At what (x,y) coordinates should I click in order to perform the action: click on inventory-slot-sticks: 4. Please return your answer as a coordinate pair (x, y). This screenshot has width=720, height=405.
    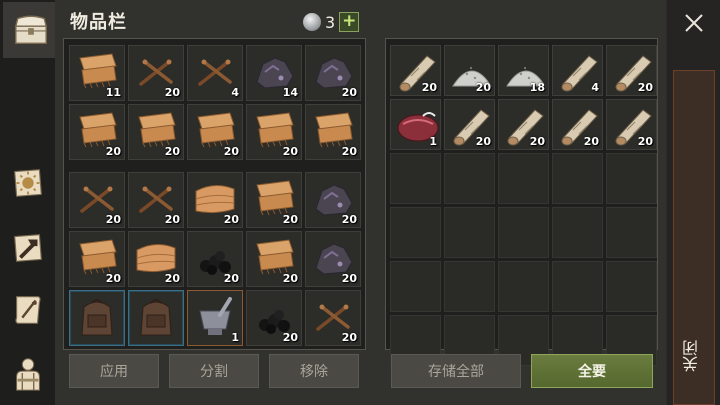
    Looking at the image, I should click on (215, 73).